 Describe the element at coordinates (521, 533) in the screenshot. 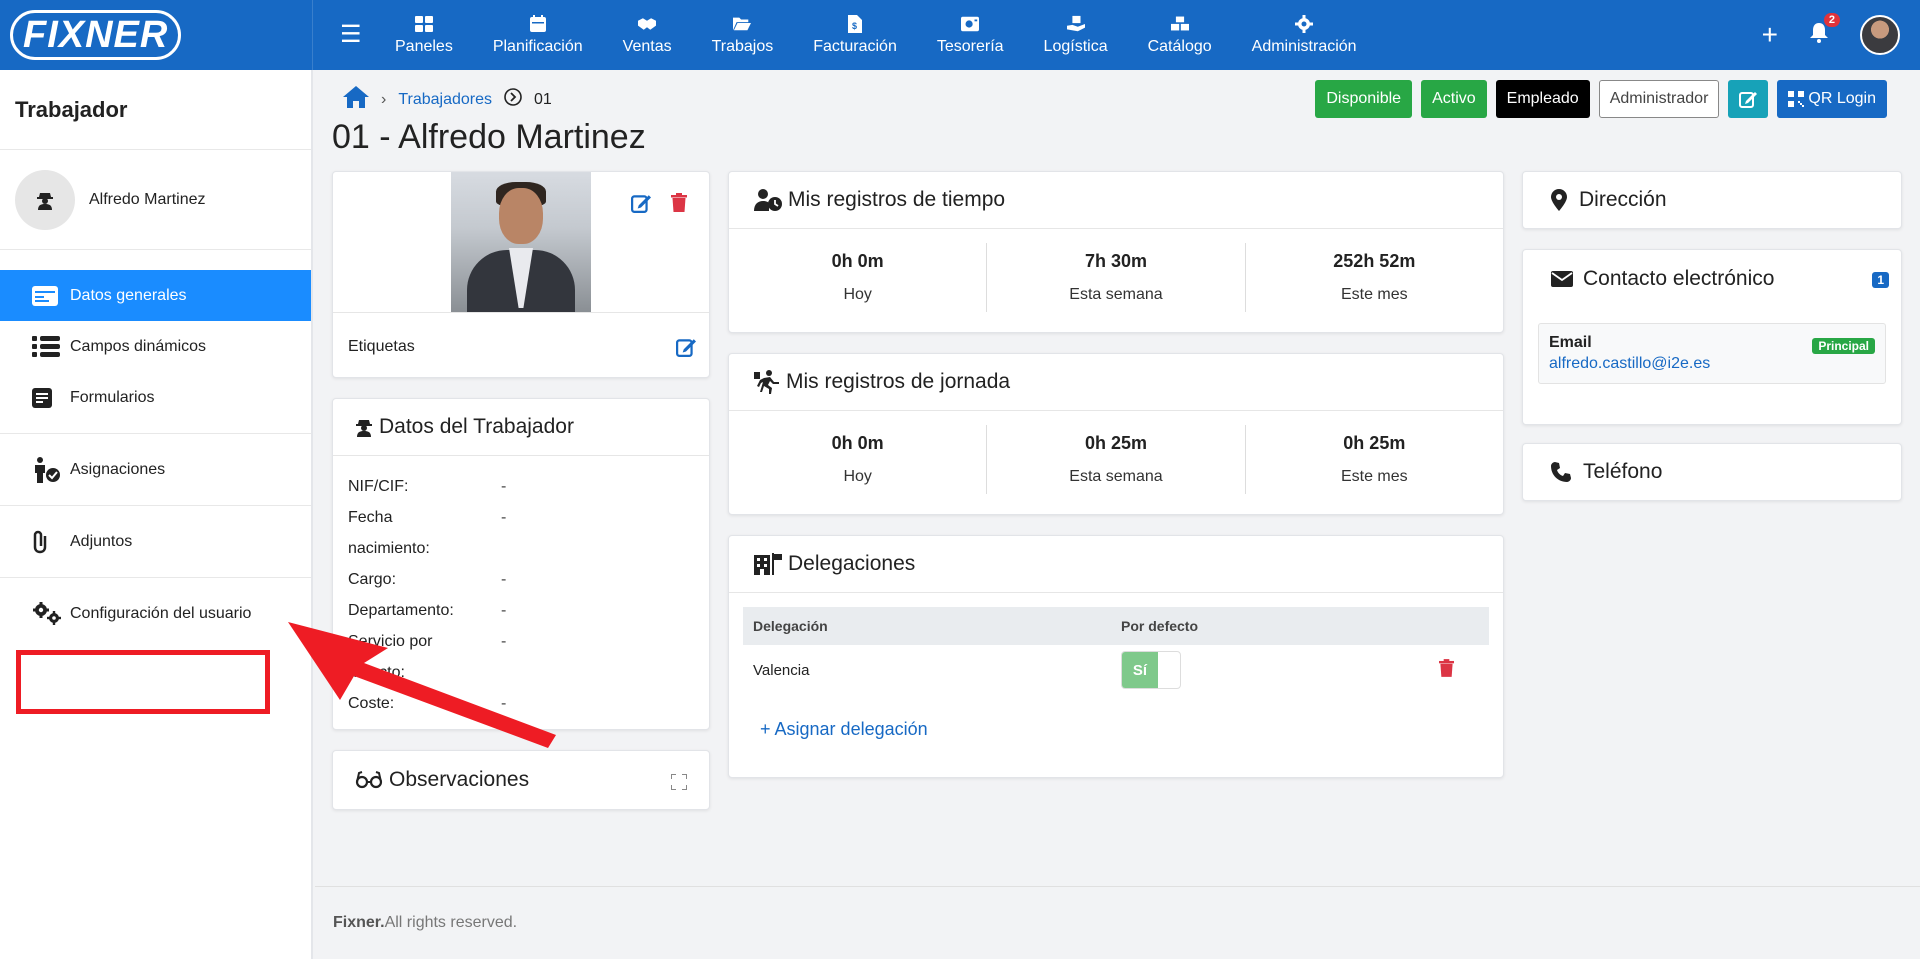

I see `worker-data-row: Fecha nacimiento: -` at that location.